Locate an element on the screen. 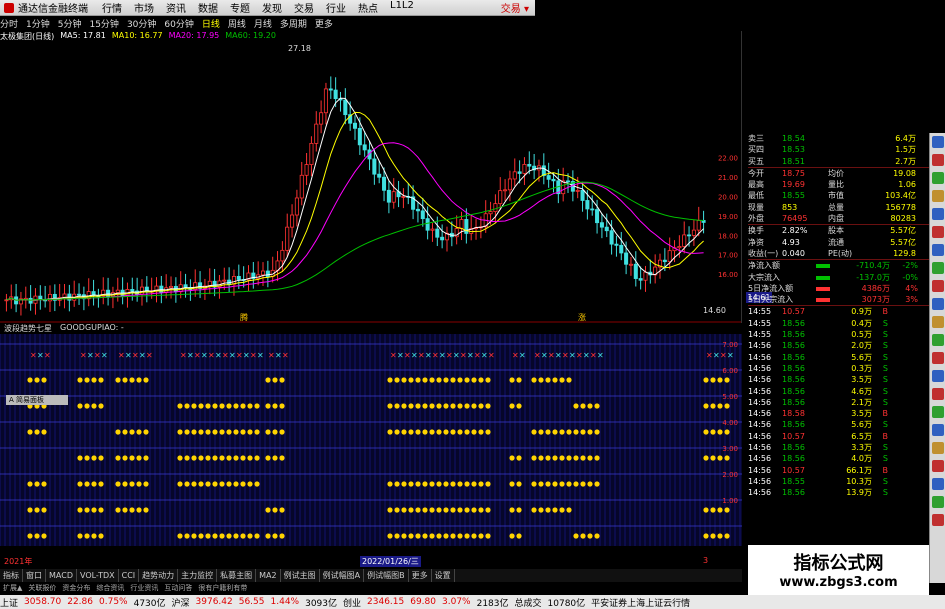 This screenshot has height=609, width=945. tick-price: 18.56 is located at coordinates (793, 357).